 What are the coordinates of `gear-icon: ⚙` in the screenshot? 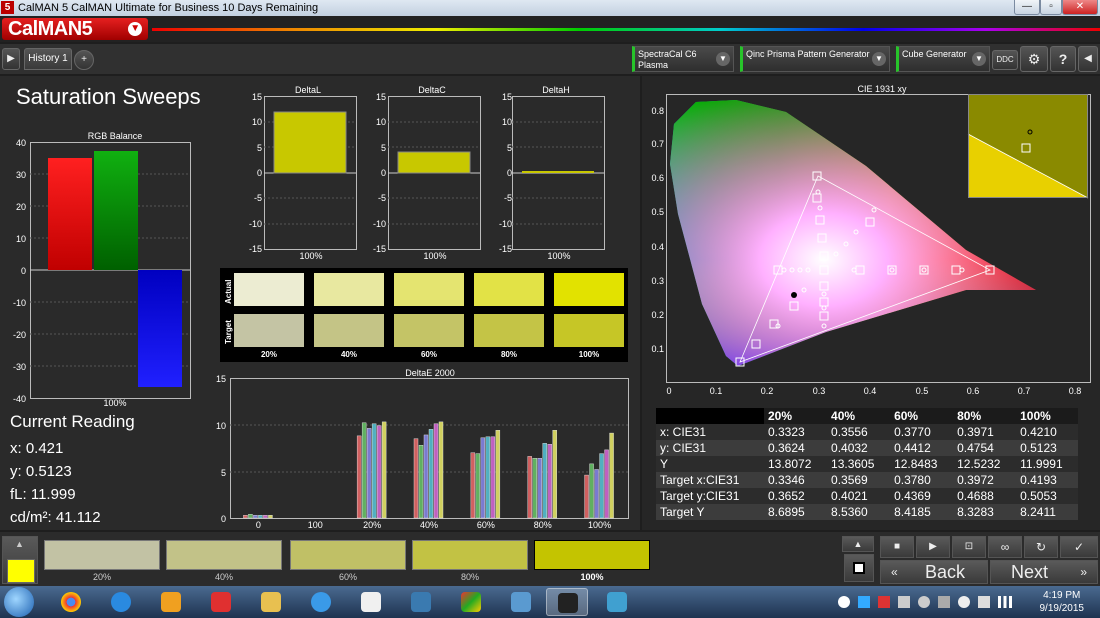 It's located at (1034, 59).